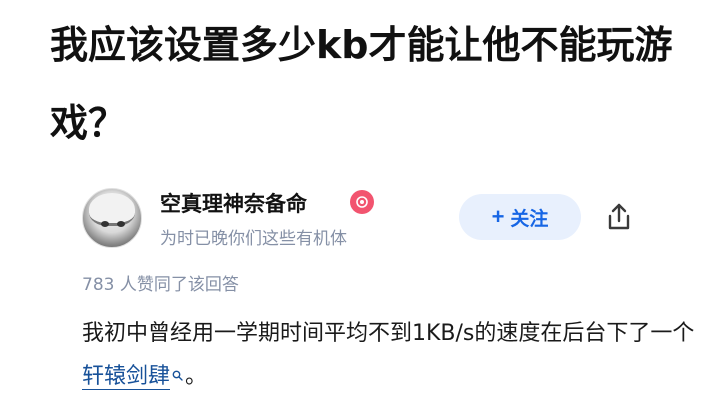 This screenshot has height=405, width=720. I want to click on medal-badge-icon, so click(362, 202).